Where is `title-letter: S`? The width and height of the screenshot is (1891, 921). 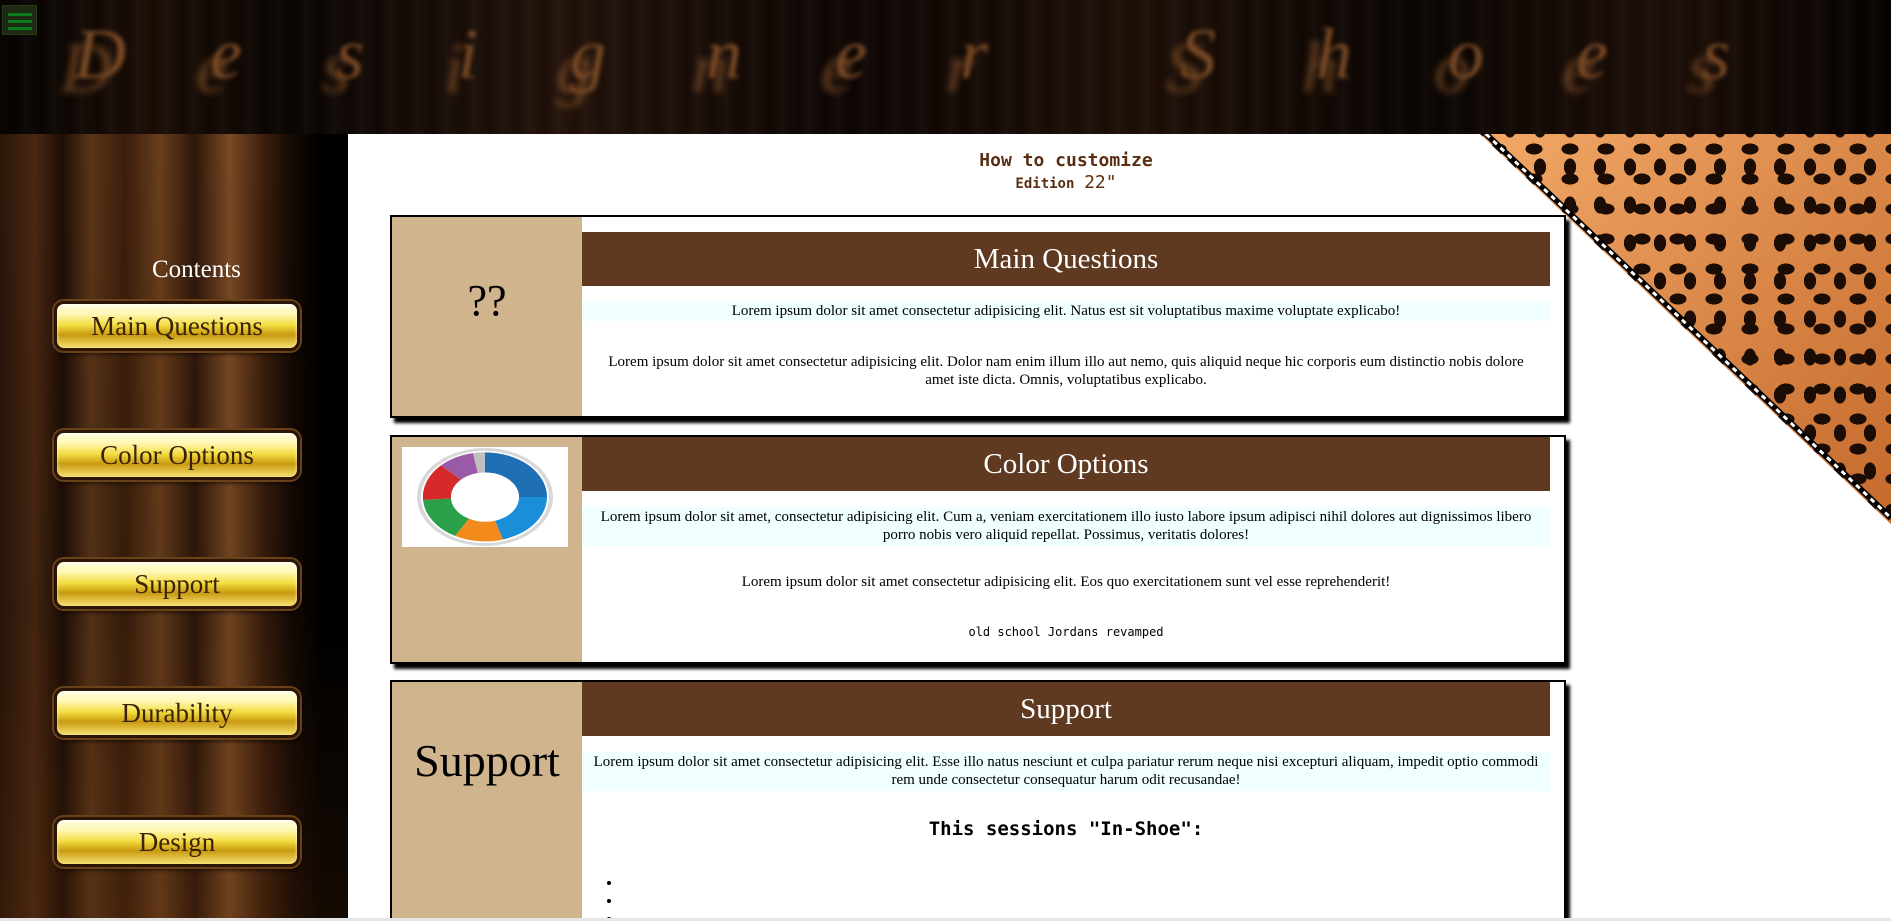 title-letter: S is located at coordinates (1198, 54).